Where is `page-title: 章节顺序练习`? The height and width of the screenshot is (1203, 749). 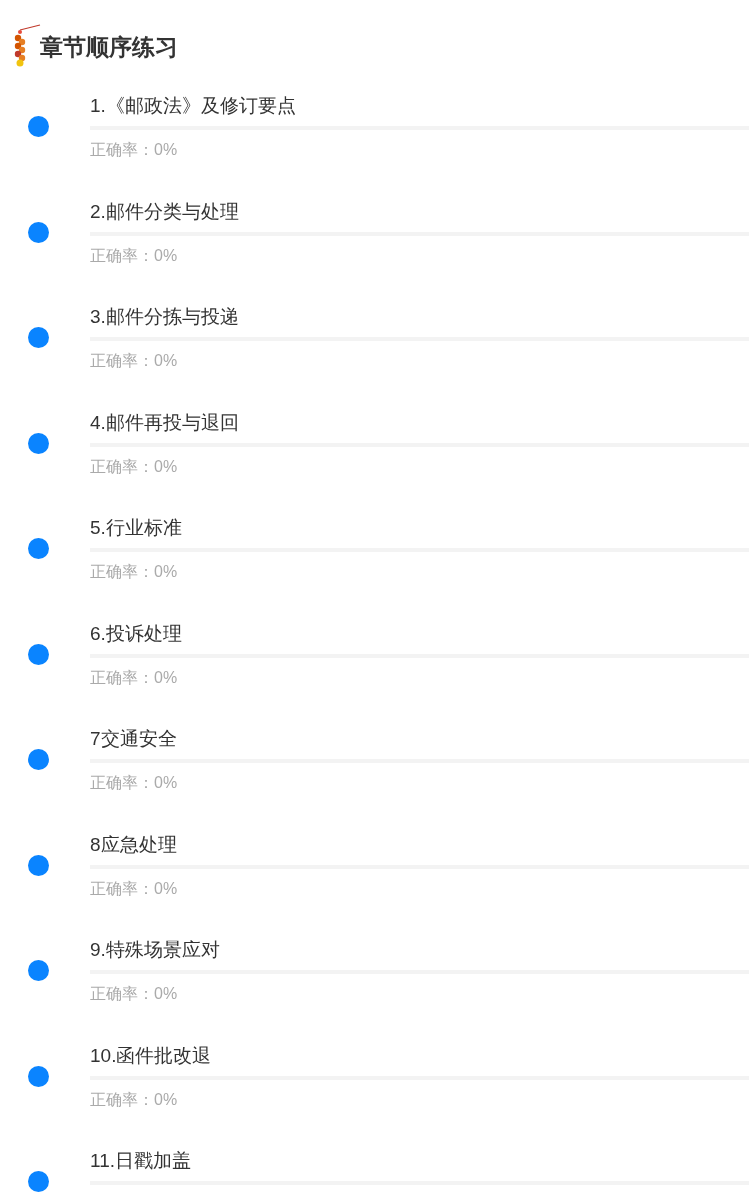
page-title: 章节顺序练习 is located at coordinates (109, 47).